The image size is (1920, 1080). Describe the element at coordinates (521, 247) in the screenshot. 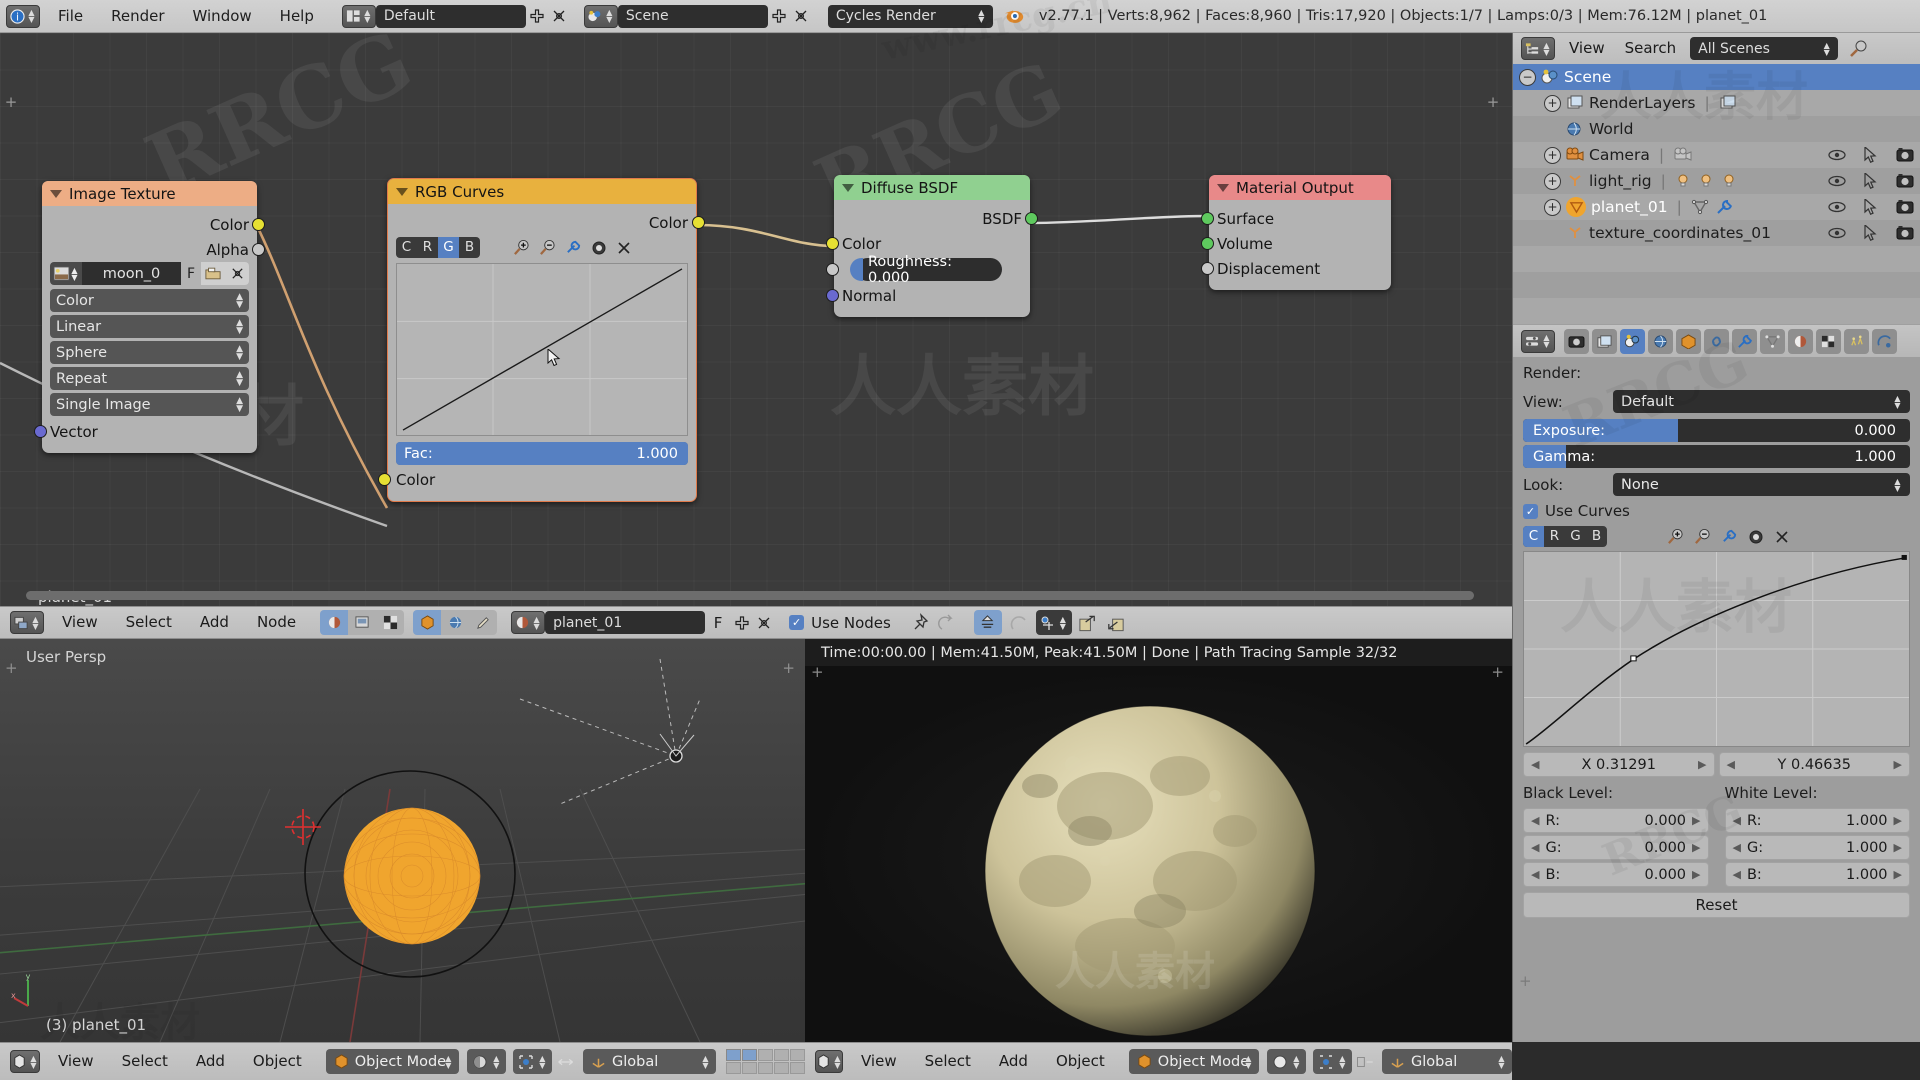

I see `zoom-in-icon` at that location.